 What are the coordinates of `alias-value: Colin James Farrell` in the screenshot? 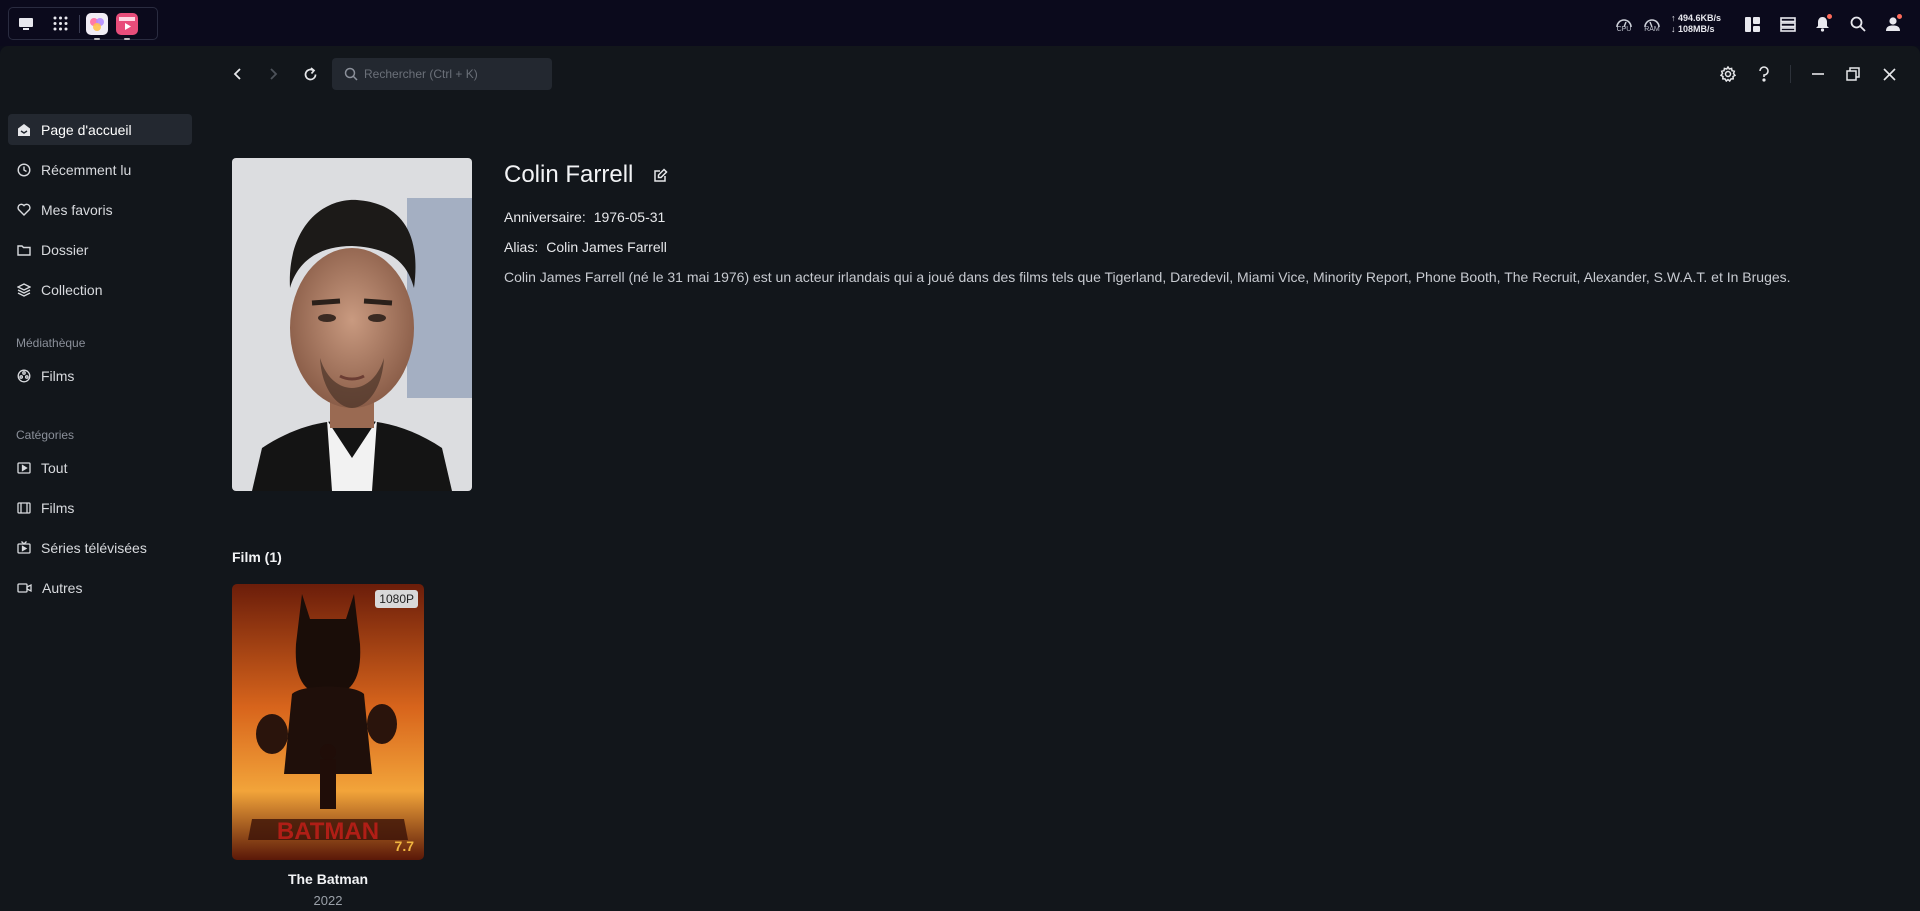 It's located at (606, 247).